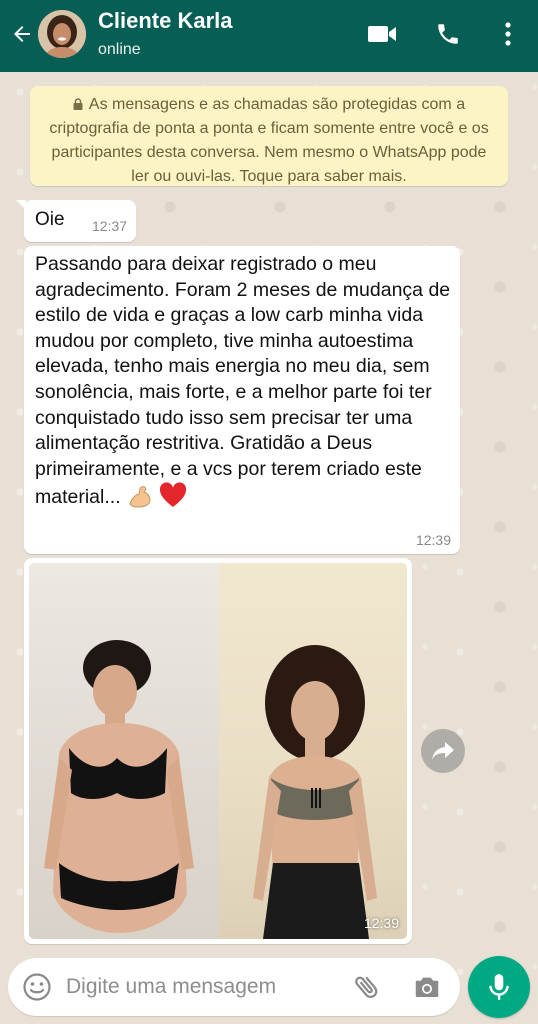 Image resolution: width=538 pixels, height=1024 pixels. What do you see at coordinates (109, 226) in the screenshot?
I see `message-time: 12:37` at bounding box center [109, 226].